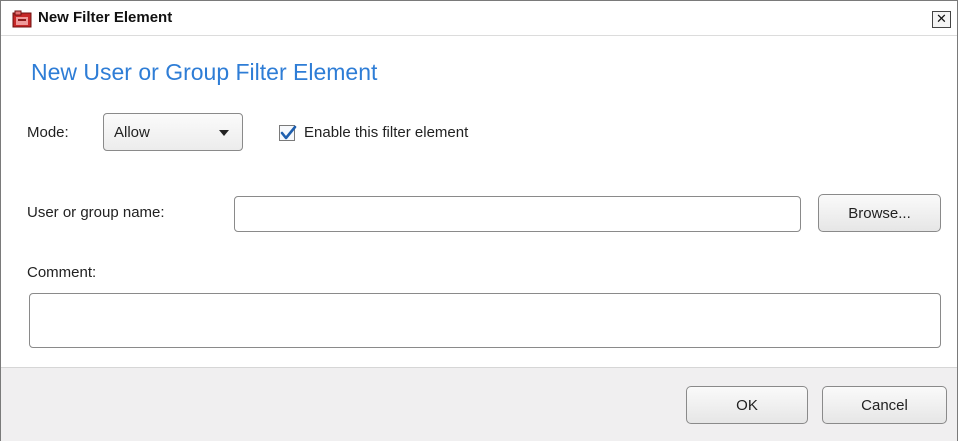 Image resolution: width=958 pixels, height=441 pixels. I want to click on check-icon, so click(288, 132).